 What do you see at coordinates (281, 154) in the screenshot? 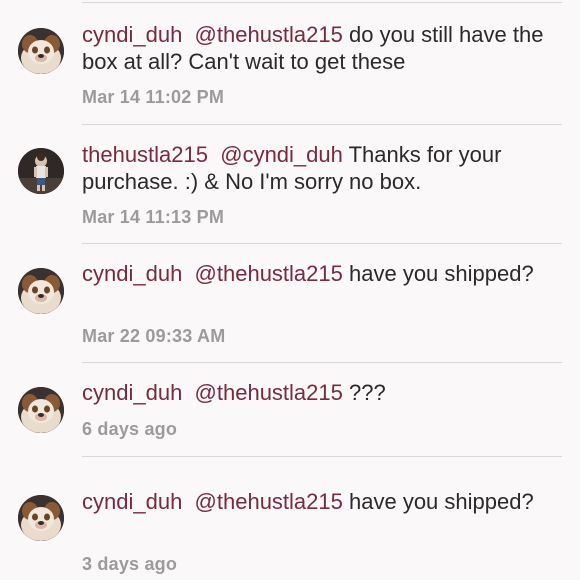
I see `mention-link: @cyndi_duh` at bounding box center [281, 154].